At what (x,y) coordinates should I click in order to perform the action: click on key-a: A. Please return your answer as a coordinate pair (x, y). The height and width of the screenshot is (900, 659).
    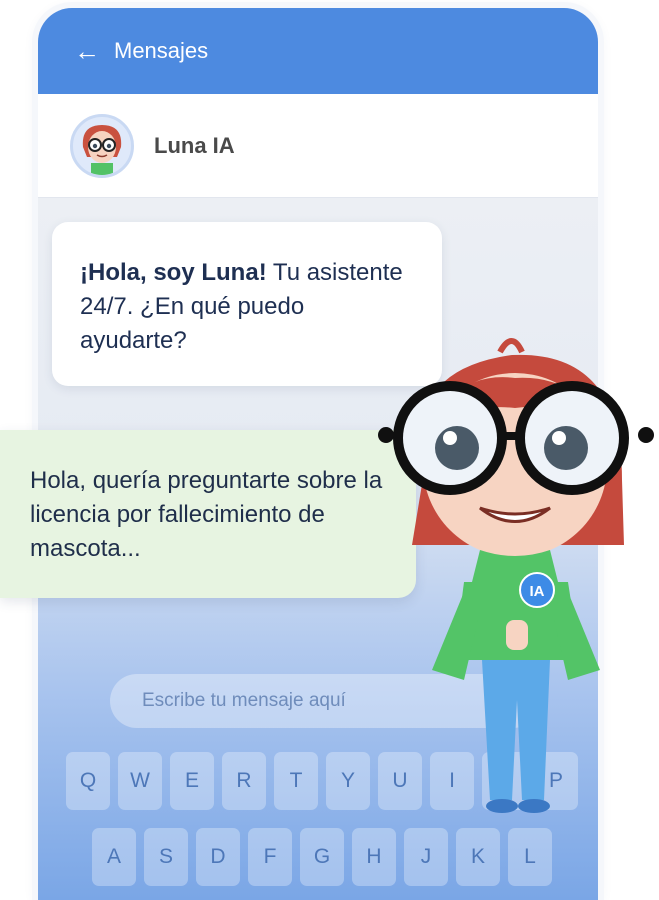
    Looking at the image, I should click on (114, 857).